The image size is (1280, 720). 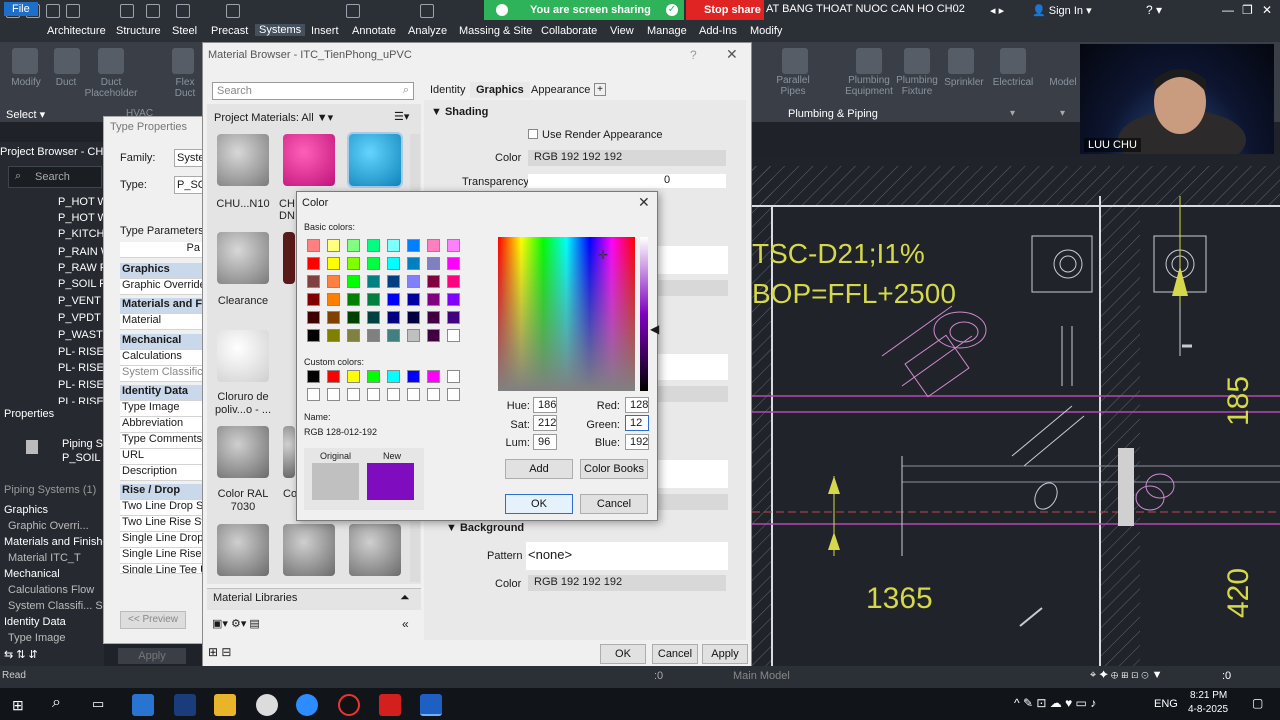 I want to click on redo-icon, so click(x=153, y=11).